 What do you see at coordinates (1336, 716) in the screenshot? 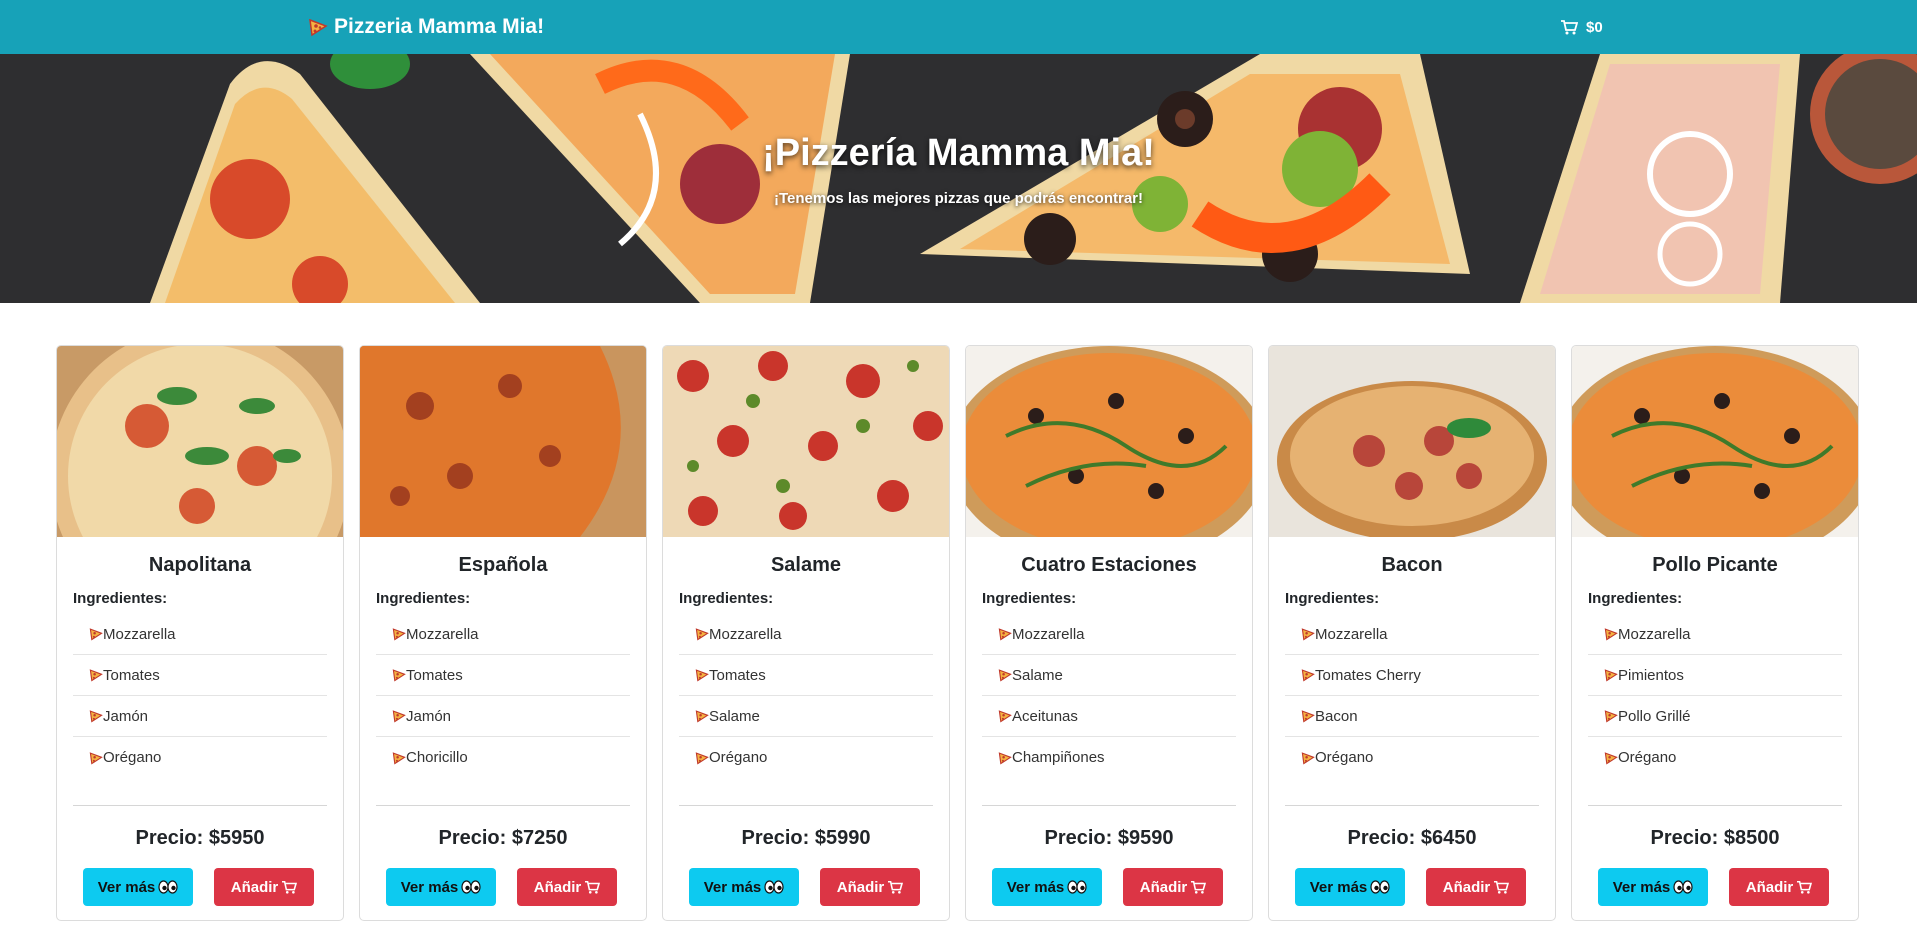
I see `ingredient-name: Bacon` at bounding box center [1336, 716].